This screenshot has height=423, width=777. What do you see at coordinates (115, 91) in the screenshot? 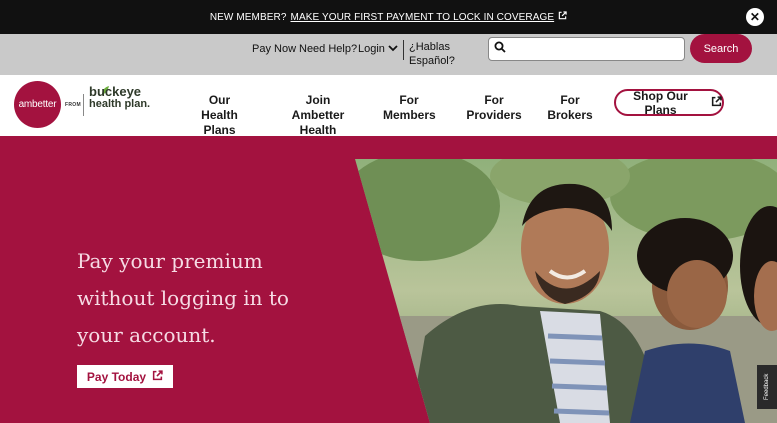
I see `buckeye-logo-line1: buckeye` at bounding box center [115, 91].